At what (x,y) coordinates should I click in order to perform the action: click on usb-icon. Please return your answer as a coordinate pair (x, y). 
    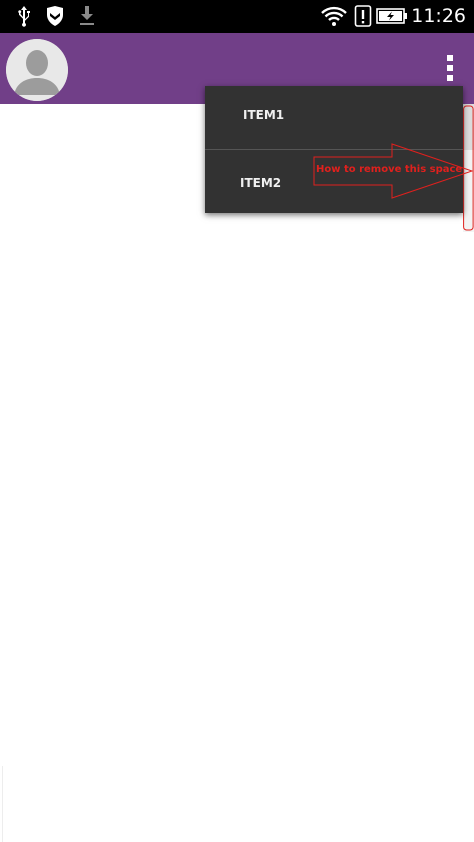
    Looking at the image, I should click on (24, 16).